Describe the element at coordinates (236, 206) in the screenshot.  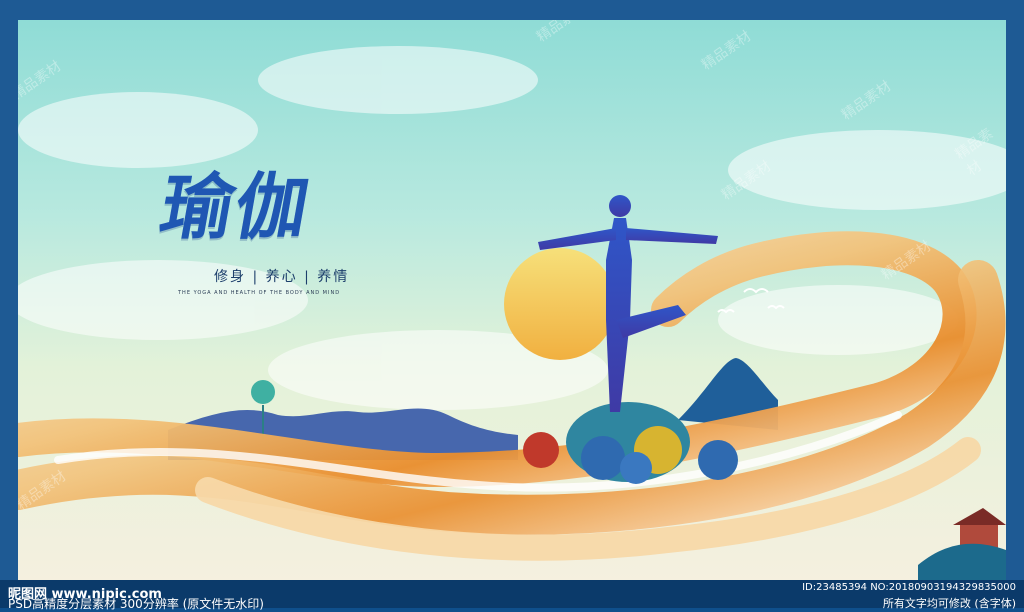
I see `poster-title: 瑜伽` at that location.